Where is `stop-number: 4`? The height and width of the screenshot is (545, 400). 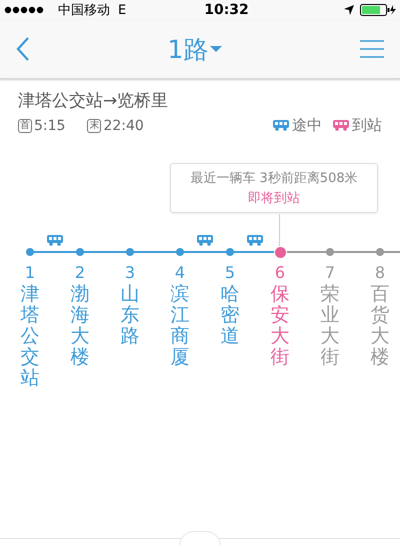
stop-number: 4 is located at coordinates (180, 272).